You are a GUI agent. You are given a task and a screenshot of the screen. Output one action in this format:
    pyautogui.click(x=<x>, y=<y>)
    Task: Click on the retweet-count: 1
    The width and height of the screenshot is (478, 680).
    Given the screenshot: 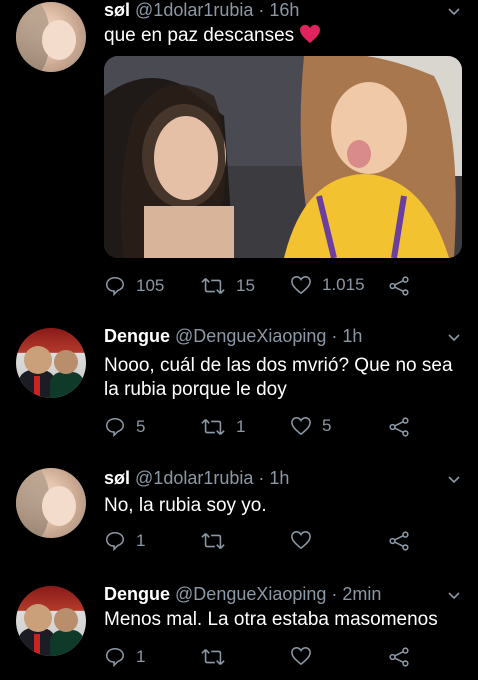 What is the action you would take?
    pyautogui.click(x=241, y=426)
    